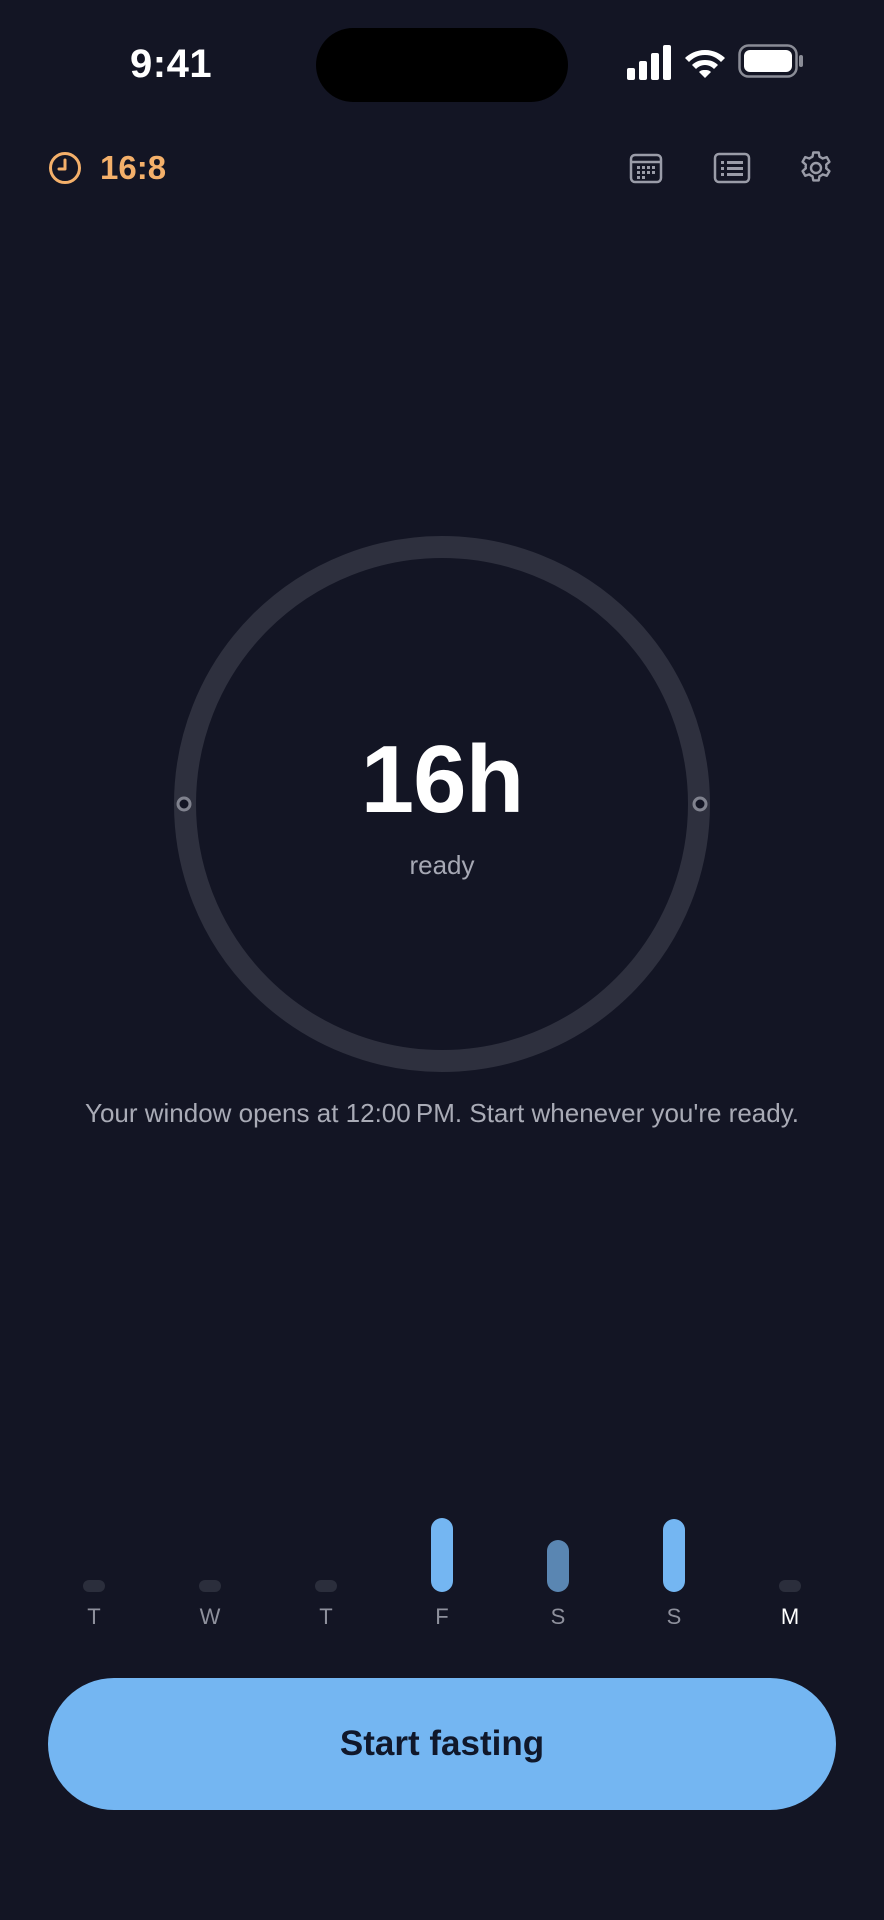 The image size is (884, 1920). Describe the element at coordinates (770, 61) in the screenshot. I see `battery-icon` at that location.